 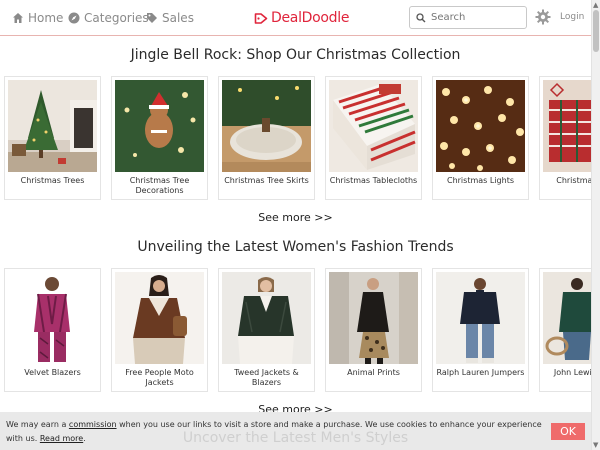 I want to click on christmas-lights-image, so click(x=480, y=126).